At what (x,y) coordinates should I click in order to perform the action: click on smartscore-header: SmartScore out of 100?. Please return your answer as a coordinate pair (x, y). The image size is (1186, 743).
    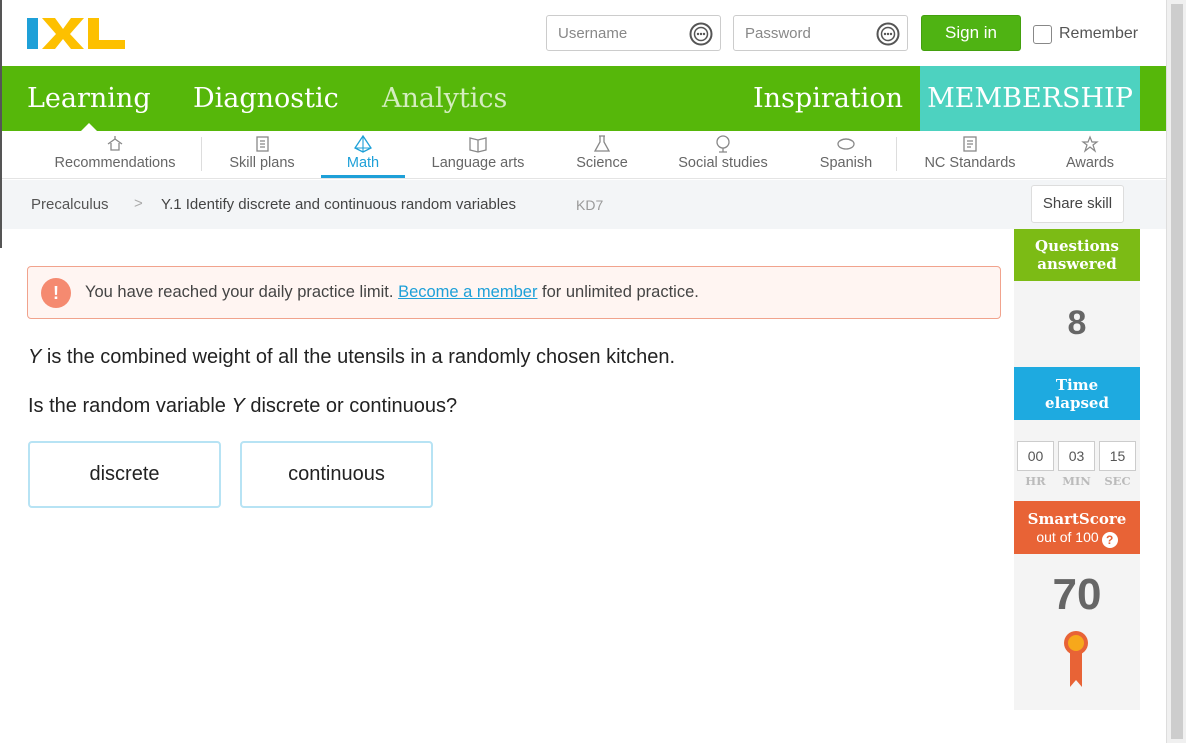
    Looking at the image, I should click on (1077, 527).